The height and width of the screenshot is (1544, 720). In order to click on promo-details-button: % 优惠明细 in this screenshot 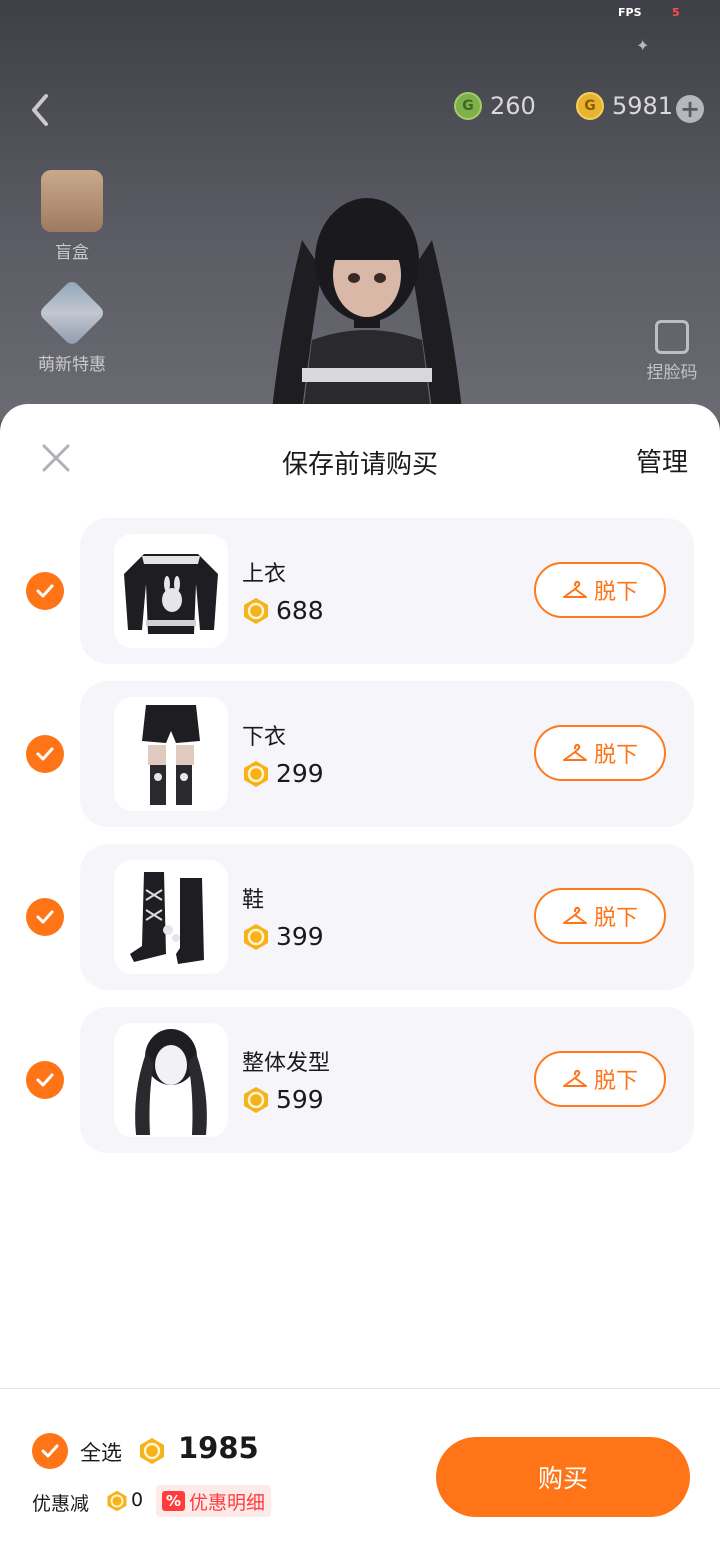, I will do `click(214, 1501)`.